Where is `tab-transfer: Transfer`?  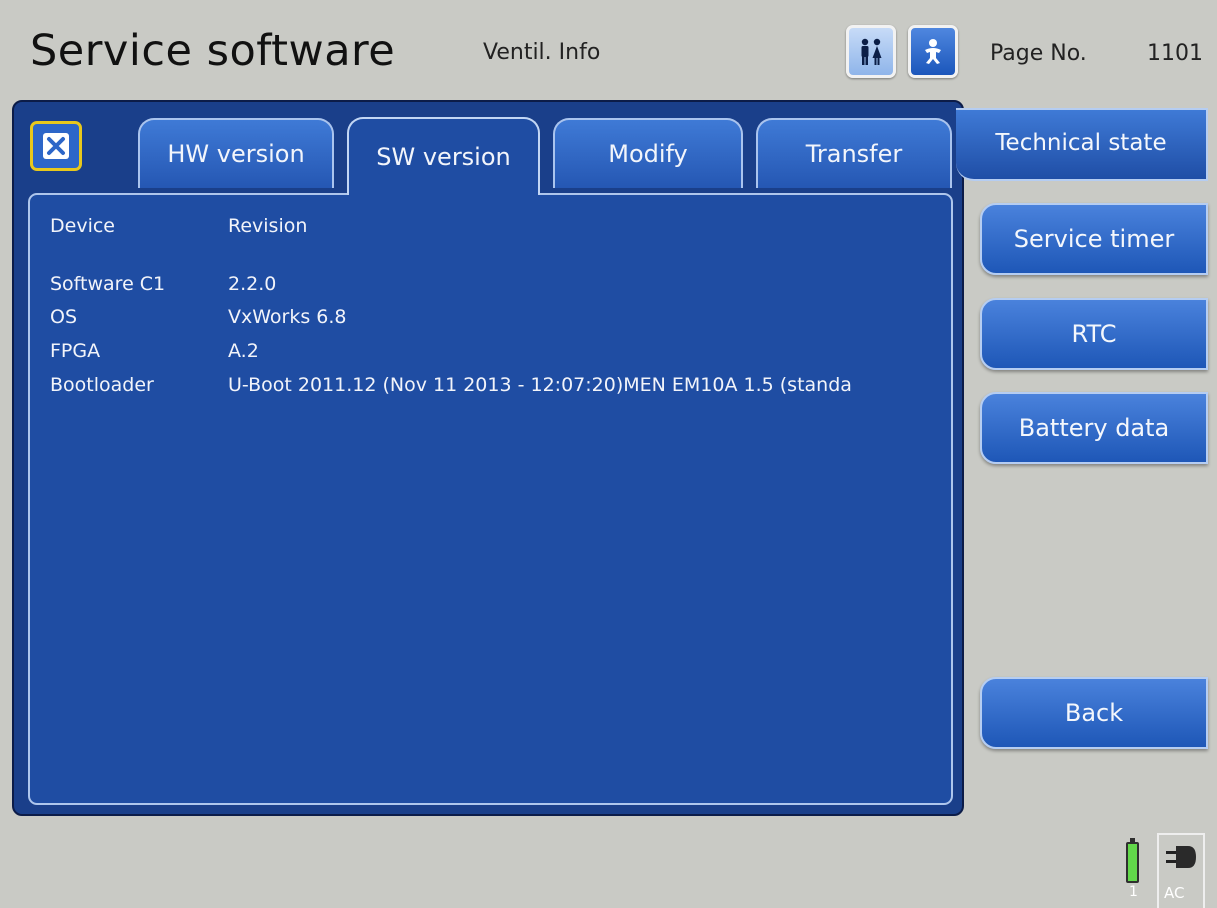
tab-transfer: Transfer is located at coordinates (854, 153).